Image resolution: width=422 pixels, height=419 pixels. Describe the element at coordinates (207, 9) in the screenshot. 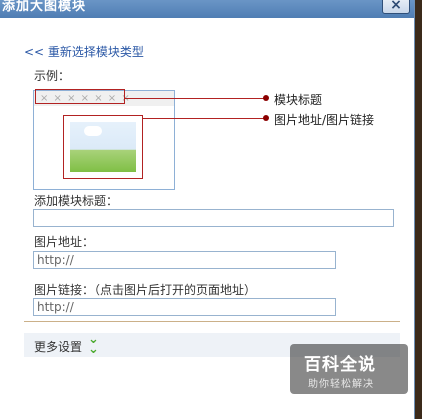

I see `dialog-titlebar: 添加大图模块 ×` at that location.